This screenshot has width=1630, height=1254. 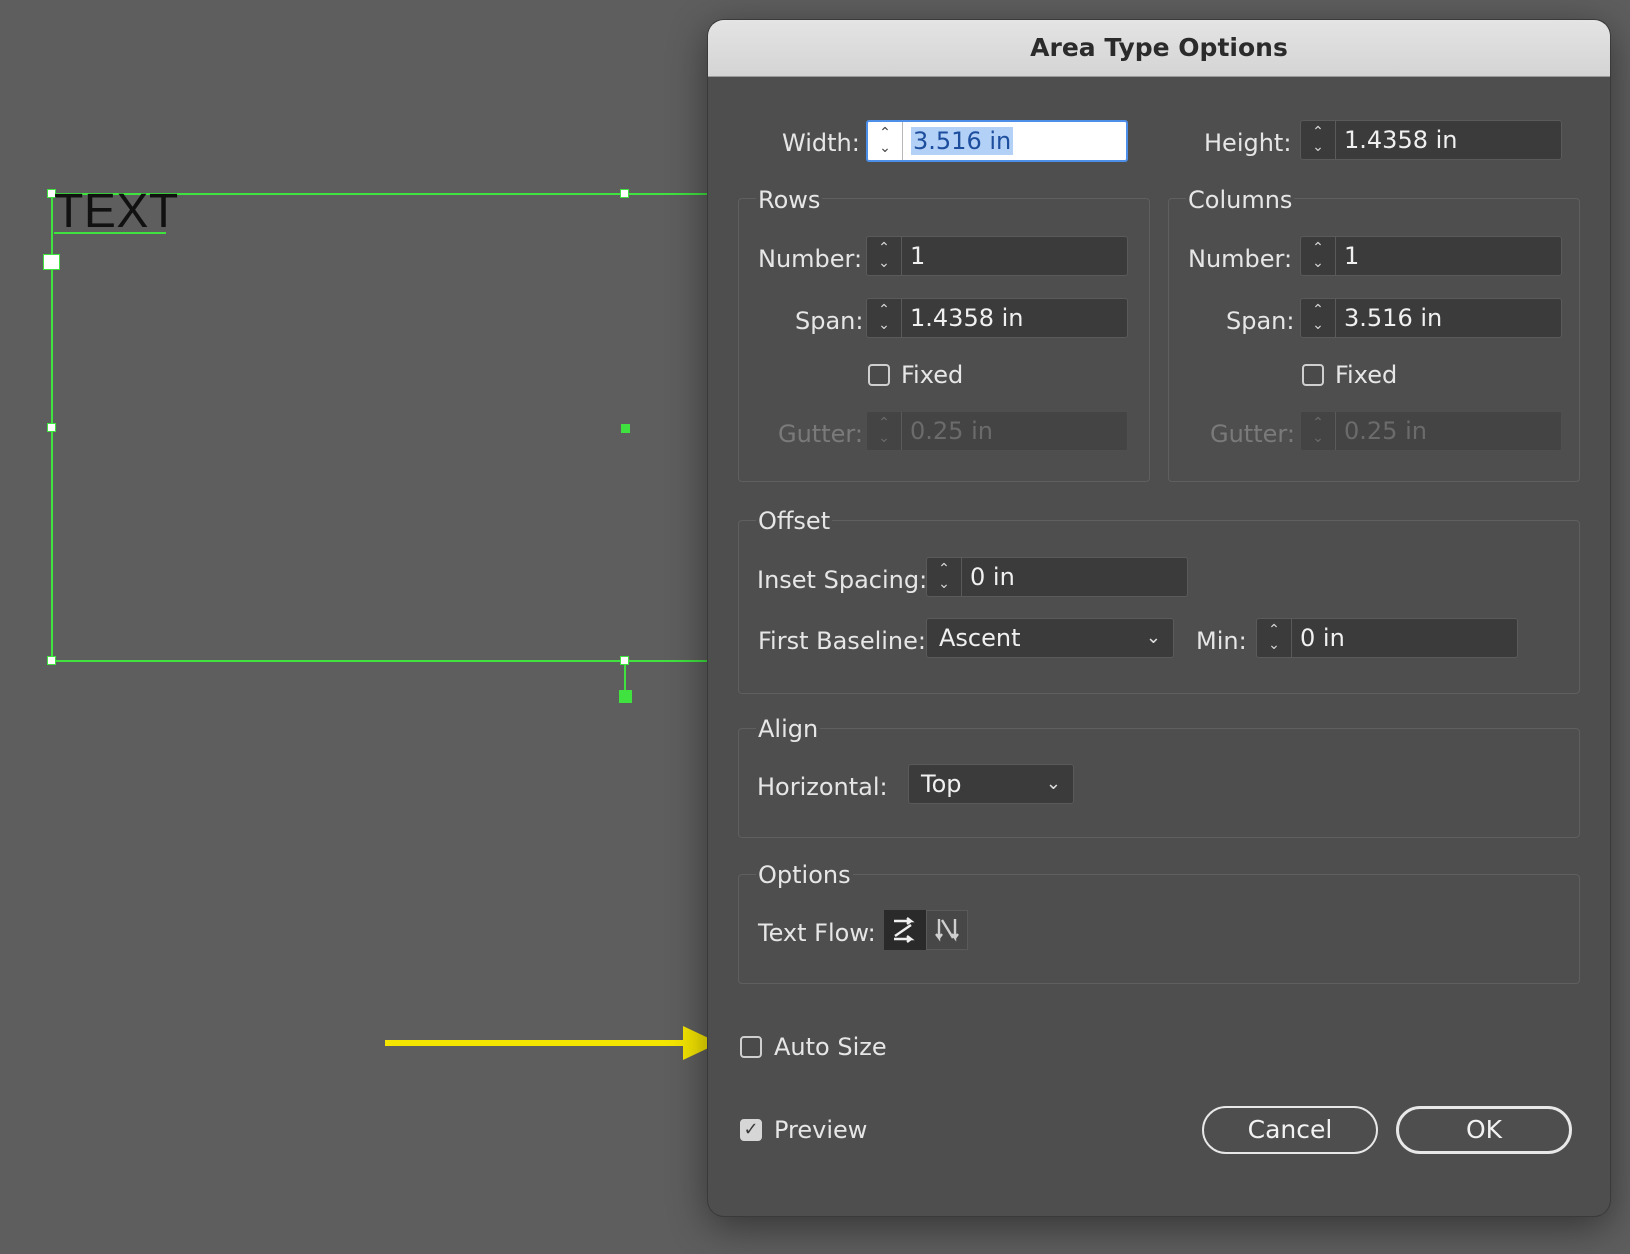 What do you see at coordinates (789, 200) in the screenshot?
I see `rows-group-title: Rows` at bounding box center [789, 200].